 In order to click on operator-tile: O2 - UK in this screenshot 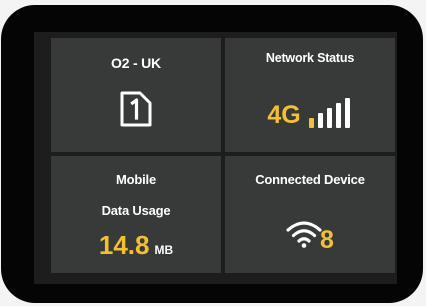, I will do `click(136, 95)`.